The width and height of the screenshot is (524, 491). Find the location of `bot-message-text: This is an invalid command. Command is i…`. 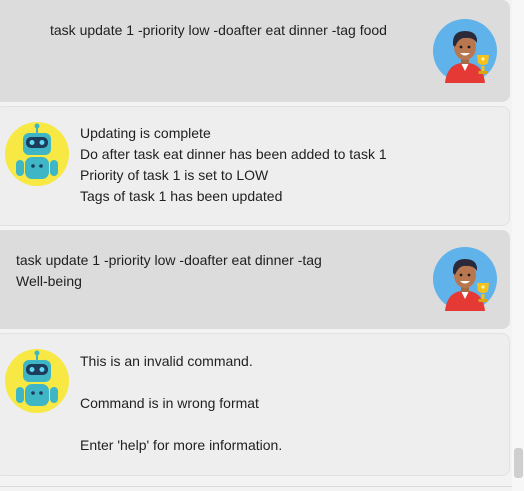

bot-message-text: This is an invalid command. Command is i… is located at coordinates (181, 403).